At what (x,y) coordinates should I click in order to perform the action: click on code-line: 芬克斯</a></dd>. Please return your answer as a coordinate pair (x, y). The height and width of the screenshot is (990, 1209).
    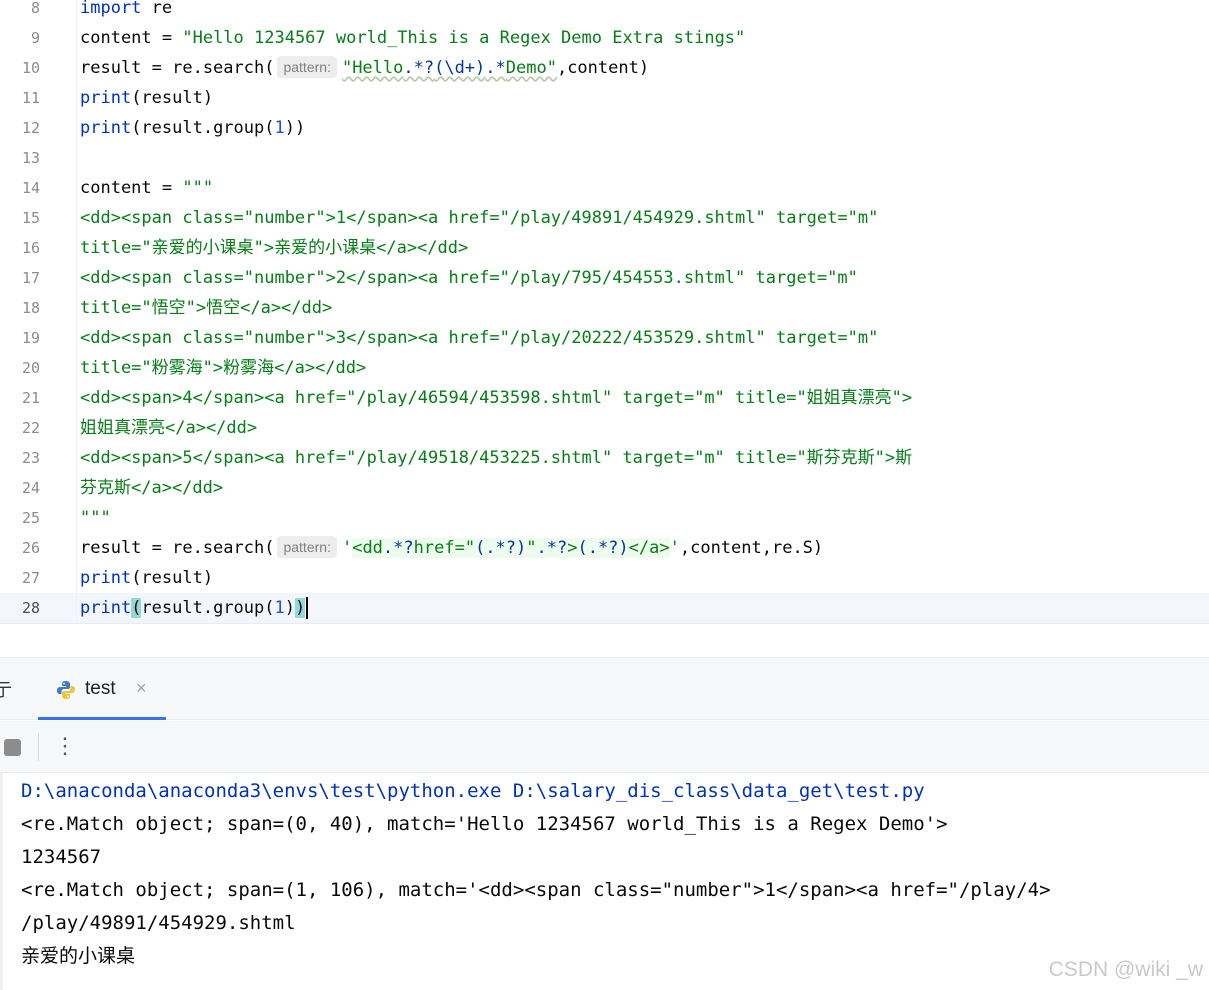
    Looking at the image, I should click on (644, 488).